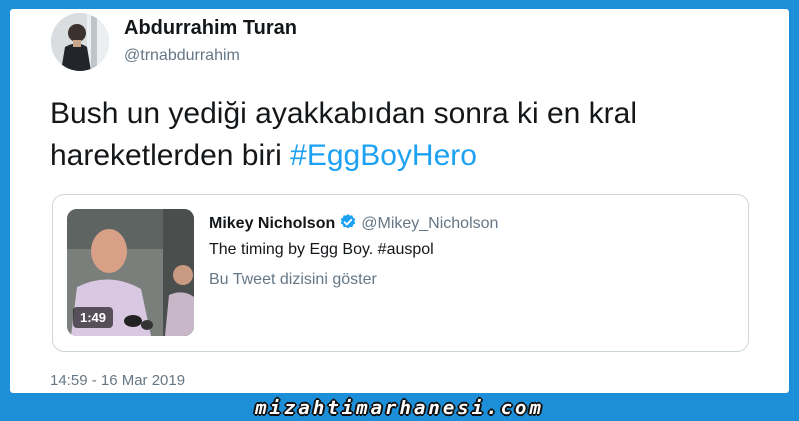 This screenshot has height=421, width=799. I want to click on video-duration: 1:49, so click(93, 317).